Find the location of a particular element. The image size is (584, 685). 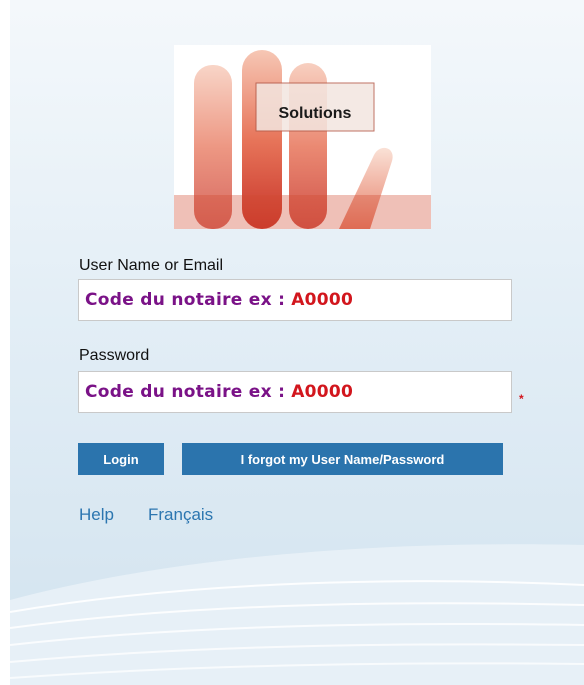

solutions-logo: Solutions is located at coordinates (302, 137).